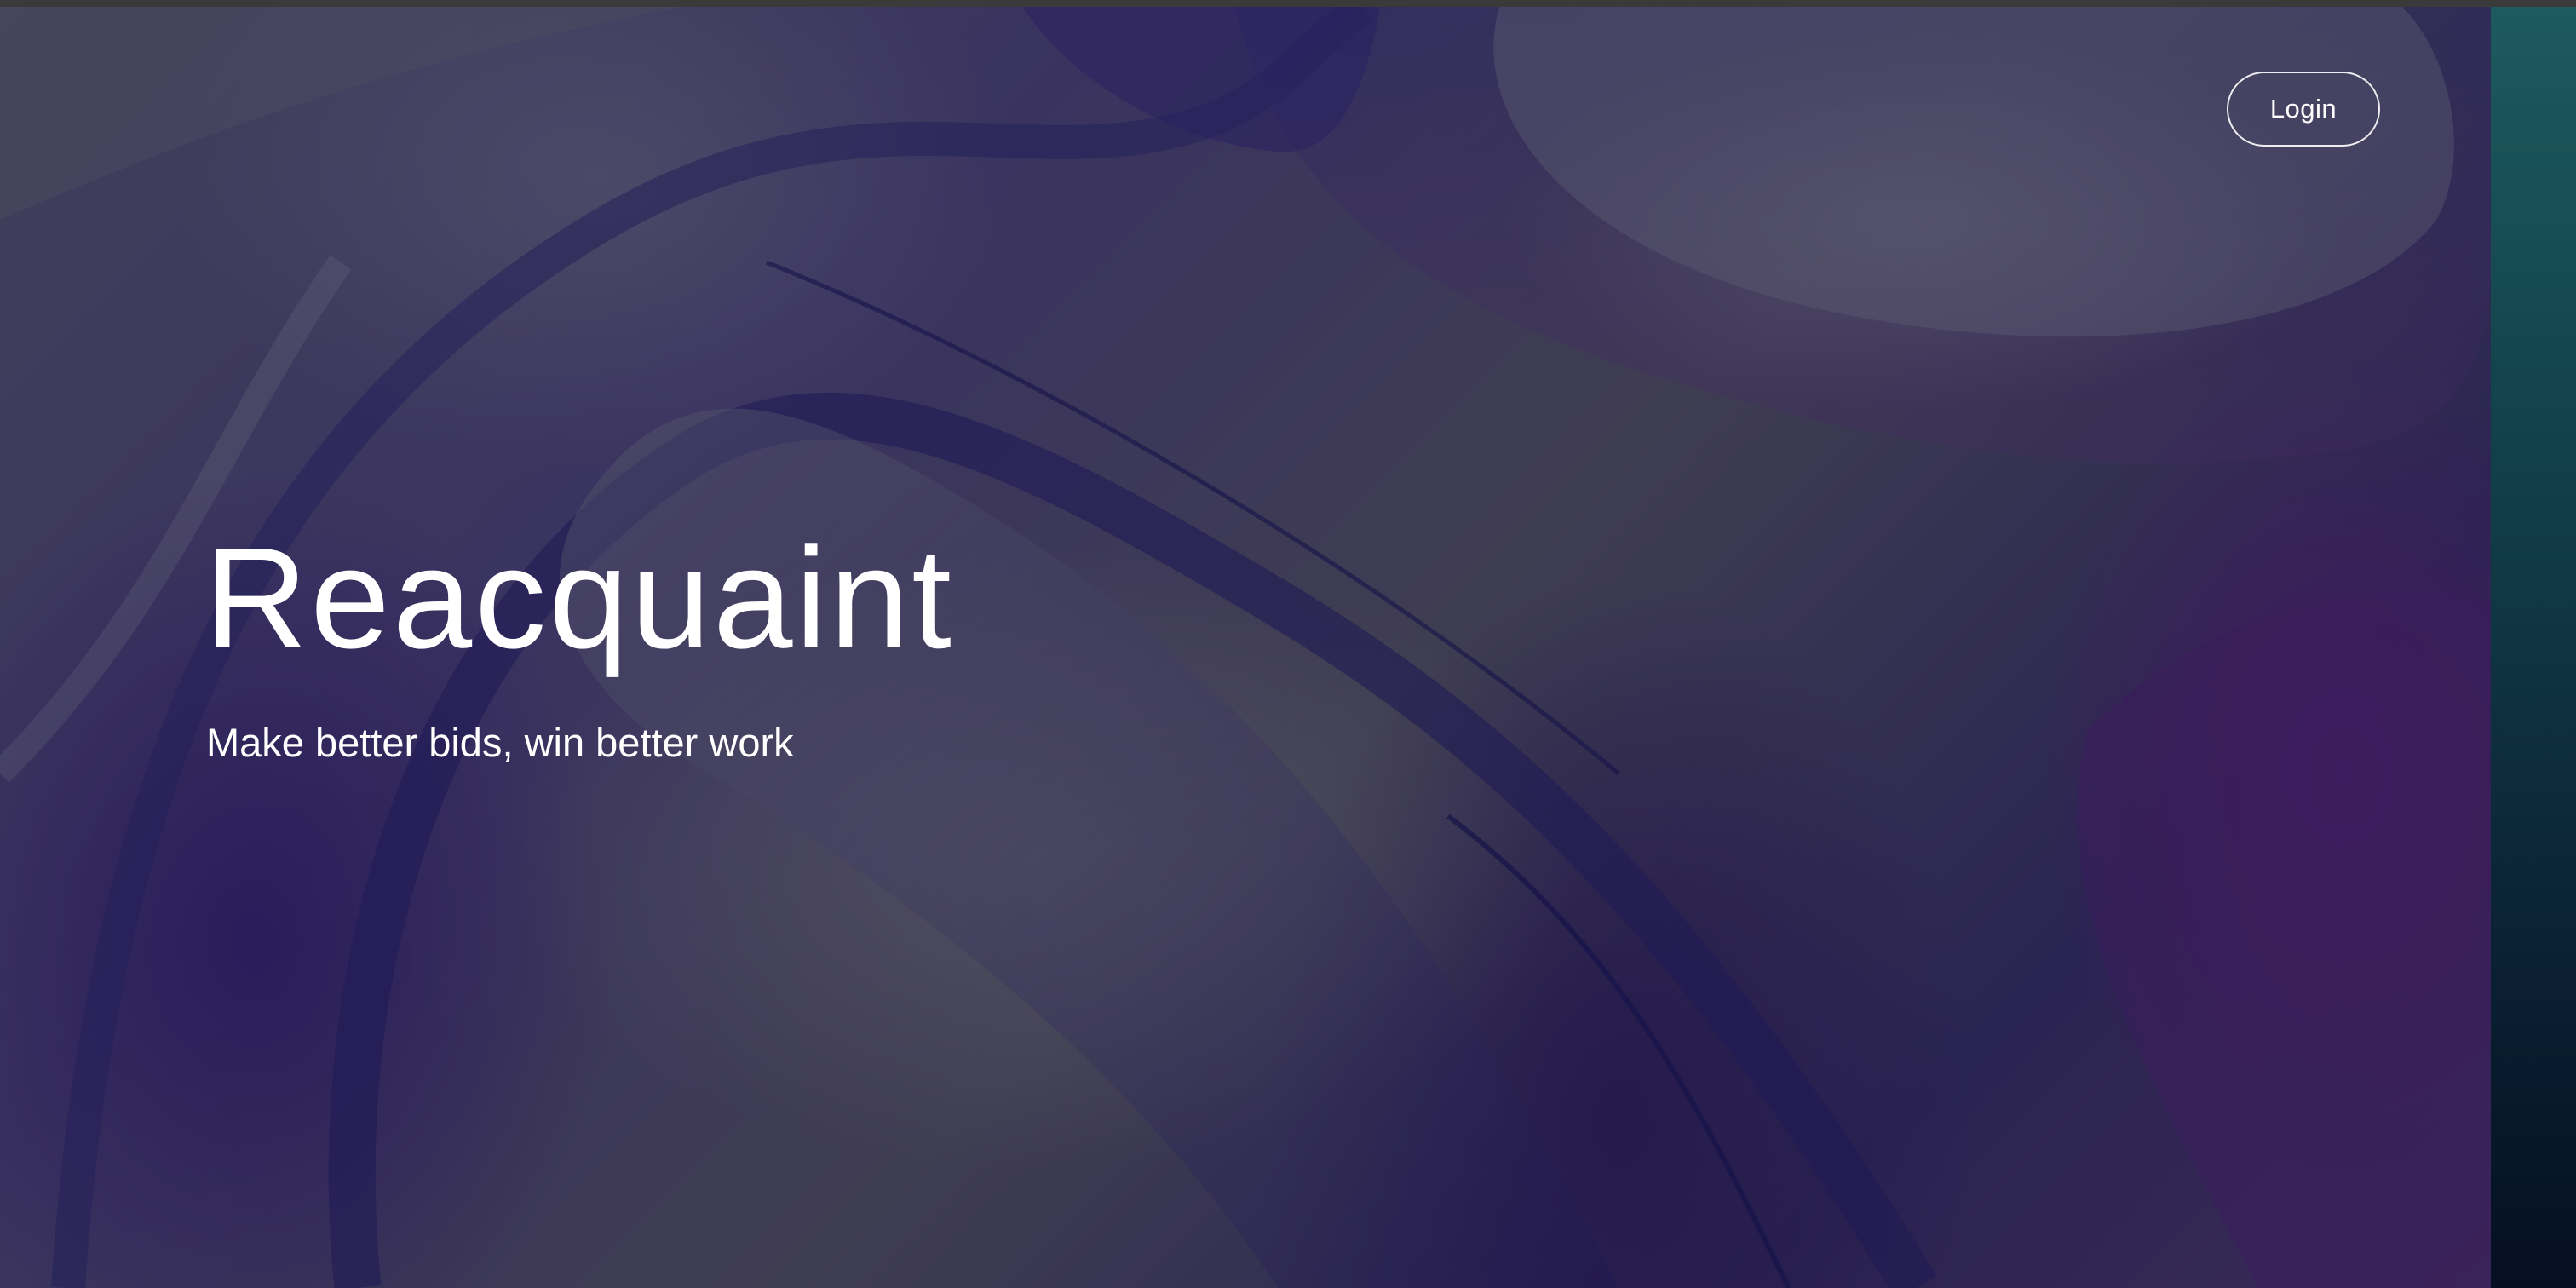 Image resolution: width=2576 pixels, height=1288 pixels. Describe the element at coordinates (579, 598) in the screenshot. I see `hero-title: Reacquaint` at that location.